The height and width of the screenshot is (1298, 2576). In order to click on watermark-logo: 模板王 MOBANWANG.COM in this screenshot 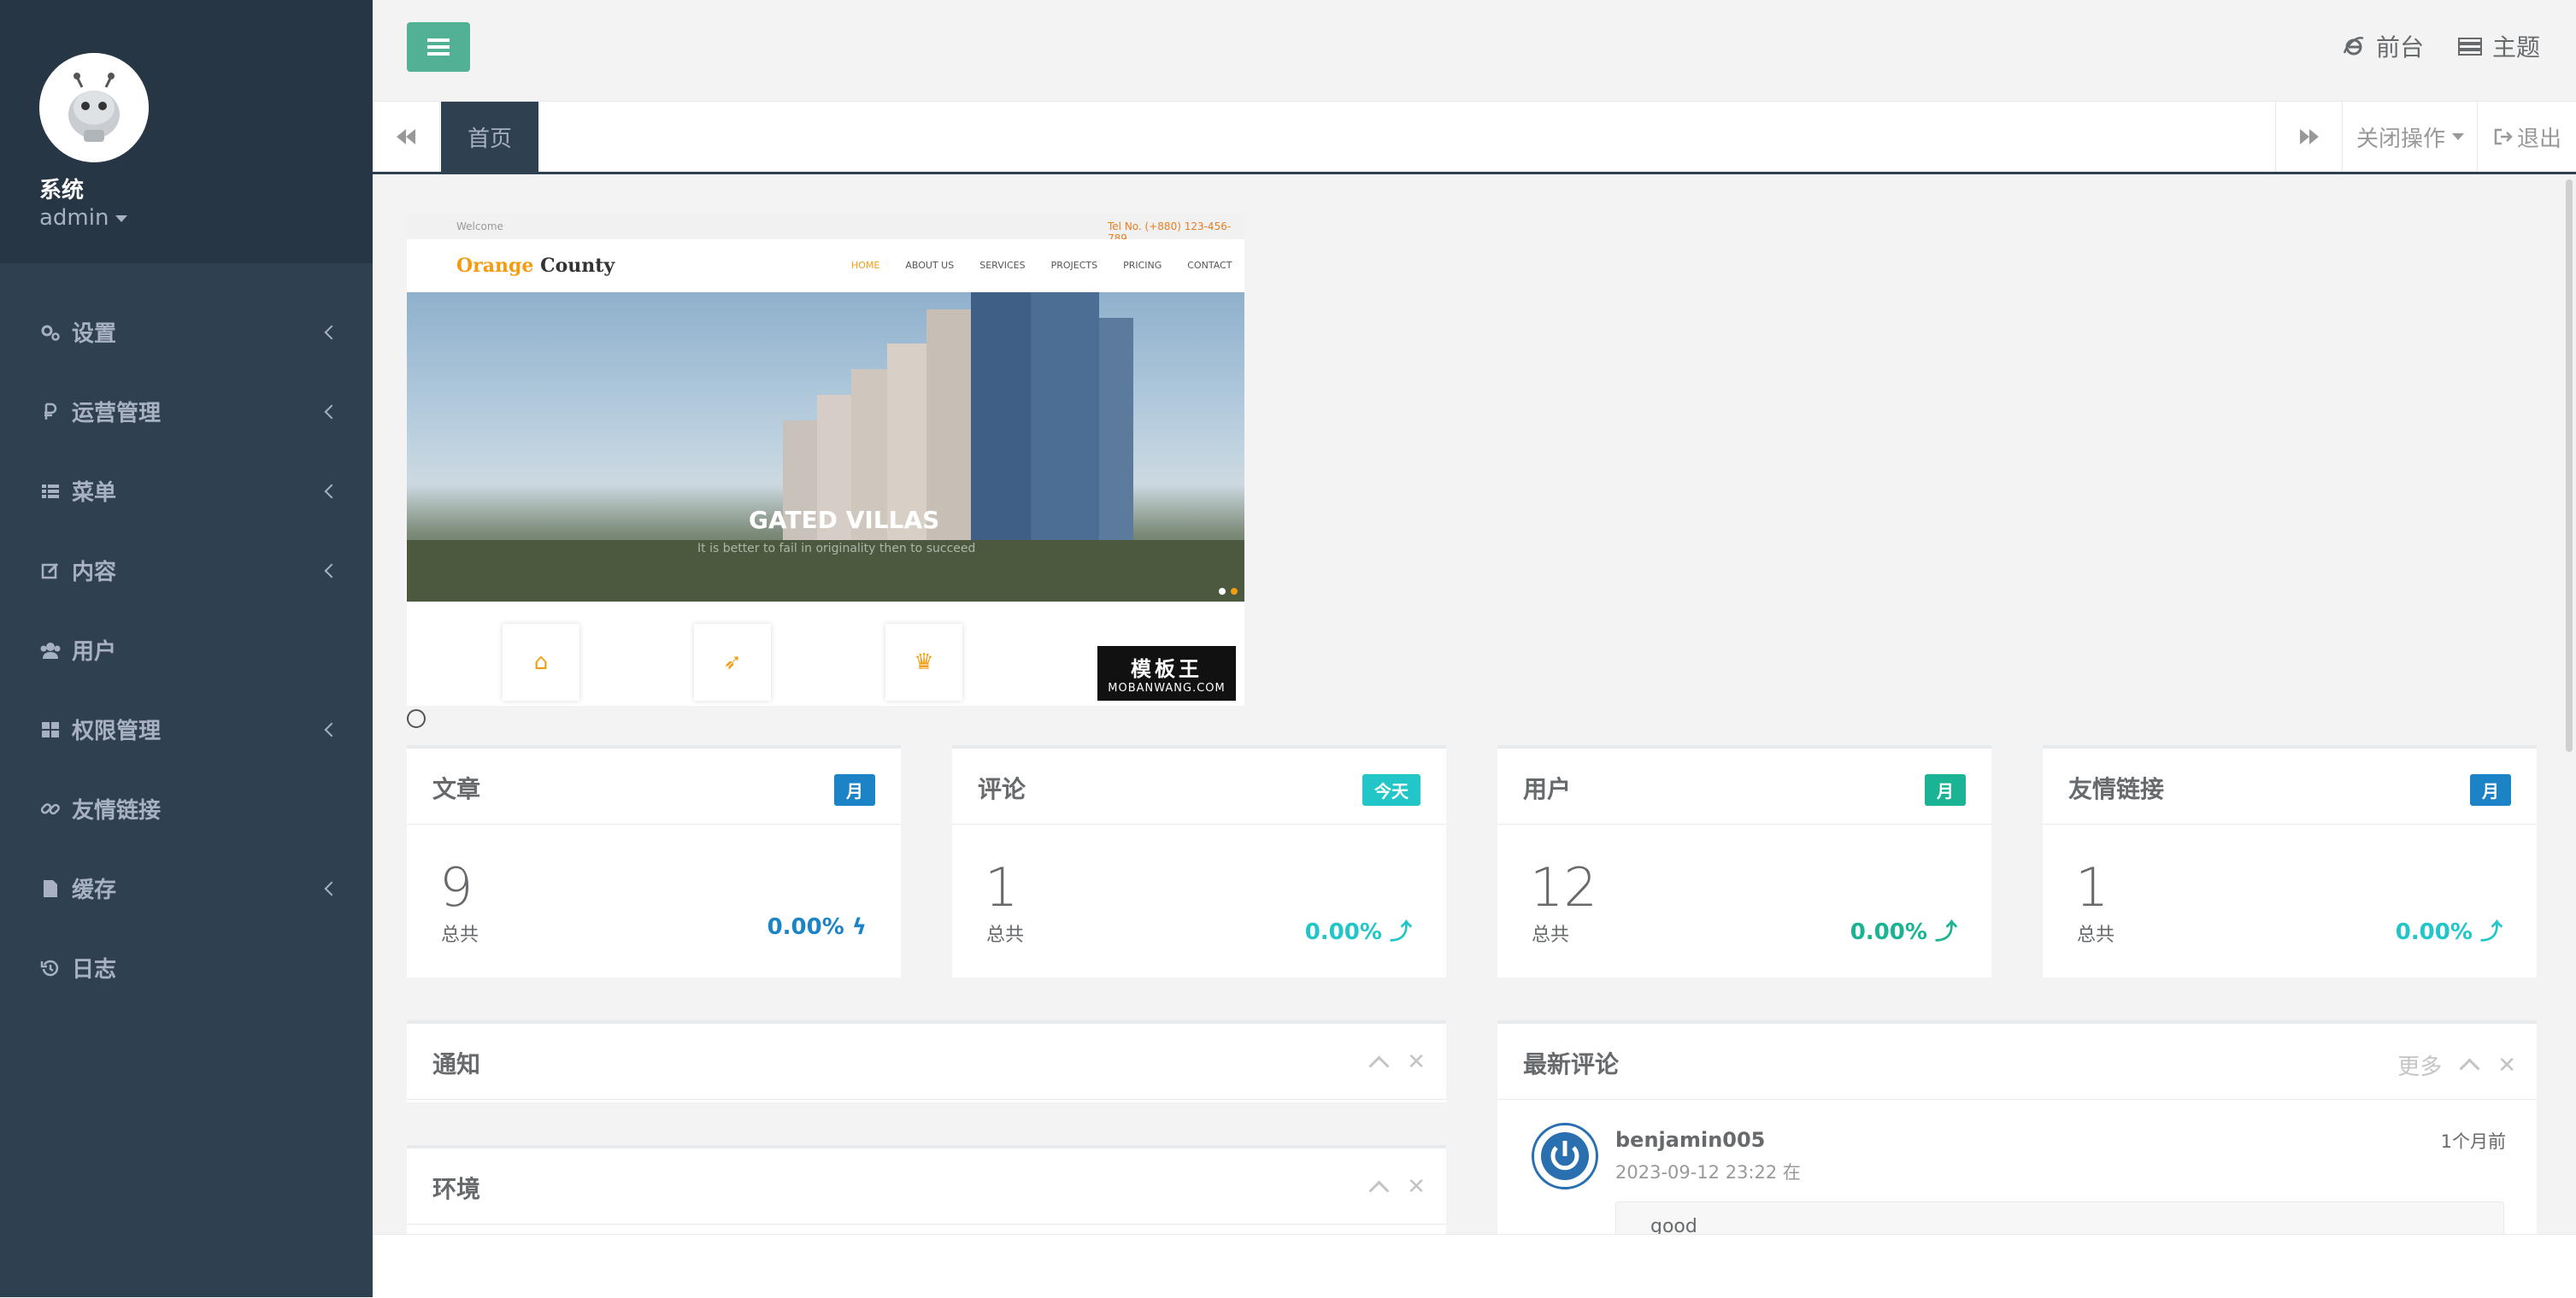, I will do `click(1166, 673)`.